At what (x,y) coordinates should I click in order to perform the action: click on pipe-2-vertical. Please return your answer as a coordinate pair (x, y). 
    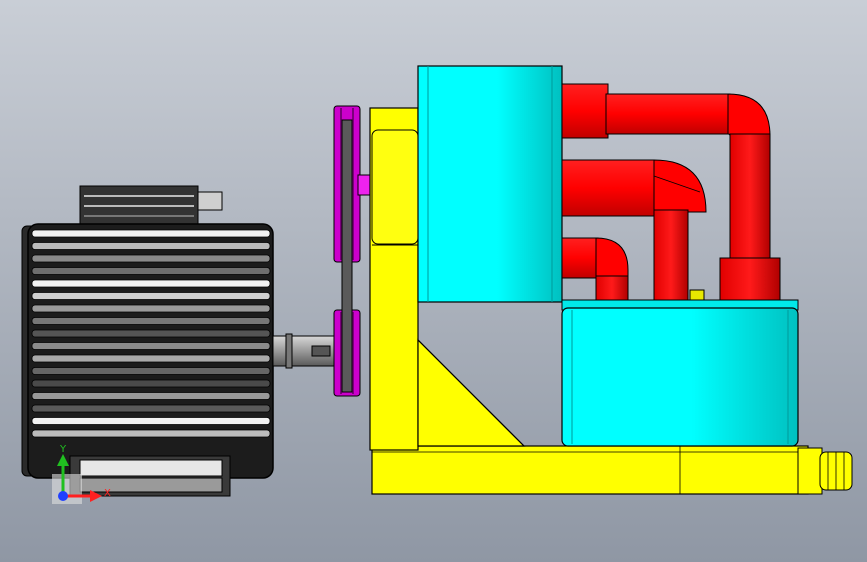
    Looking at the image, I should click on (671, 256).